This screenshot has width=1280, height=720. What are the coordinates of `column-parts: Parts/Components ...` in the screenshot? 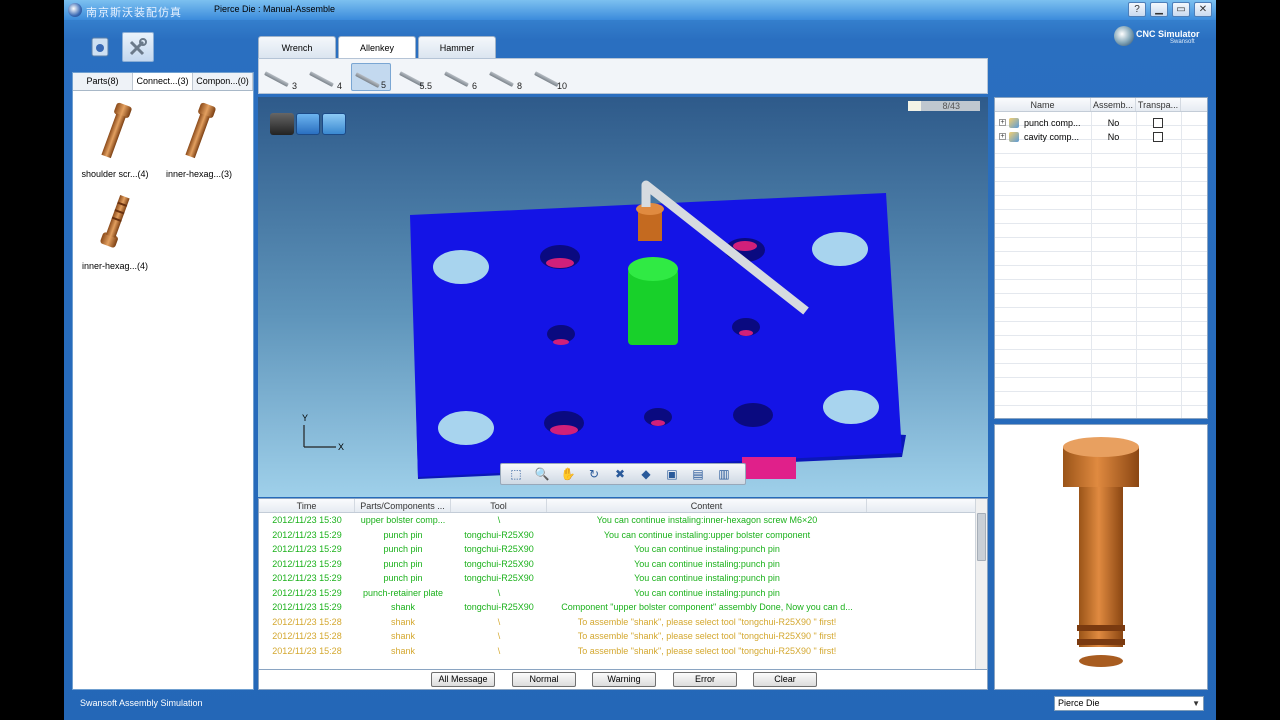 It's located at (403, 505).